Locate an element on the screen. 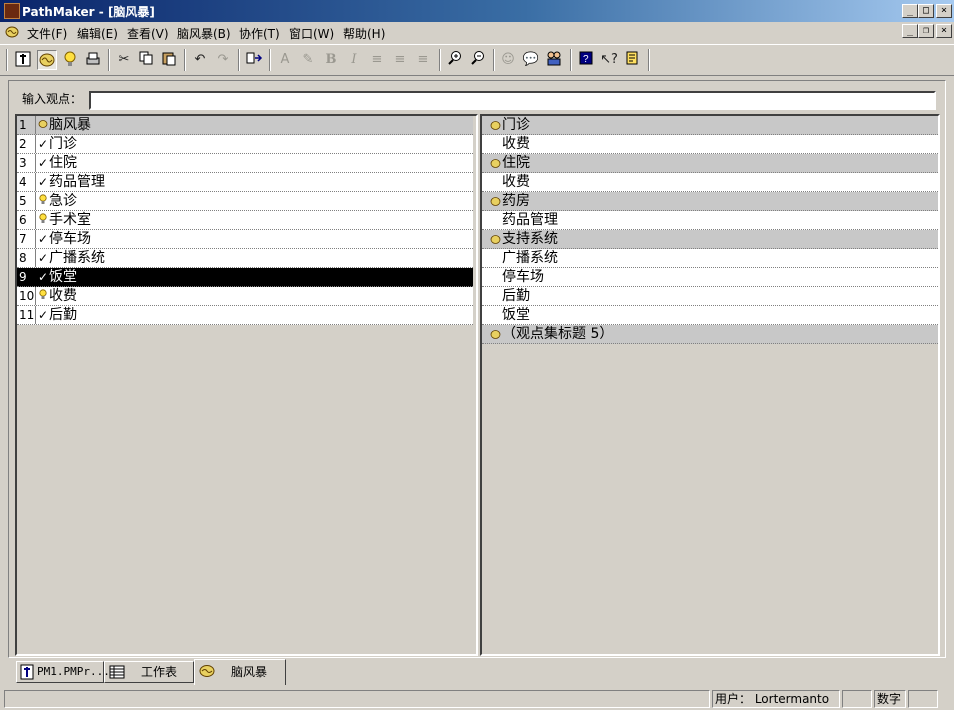 The height and width of the screenshot is (710, 954). row-text: 药品管理 is located at coordinates (77, 182).